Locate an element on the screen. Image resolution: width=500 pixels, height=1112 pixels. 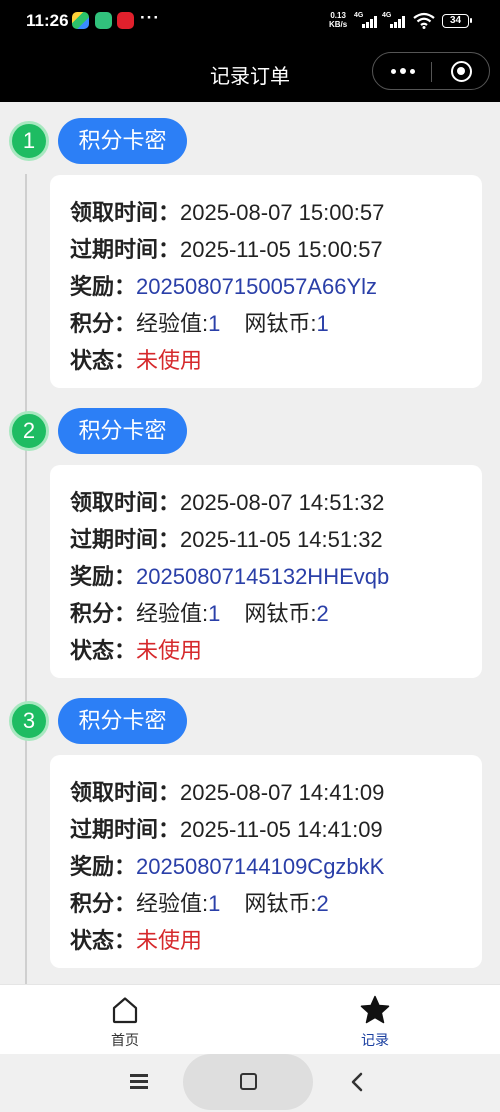
reward-row: 奖励：20250807144109CgzbkK is located at coordinates (227, 866).